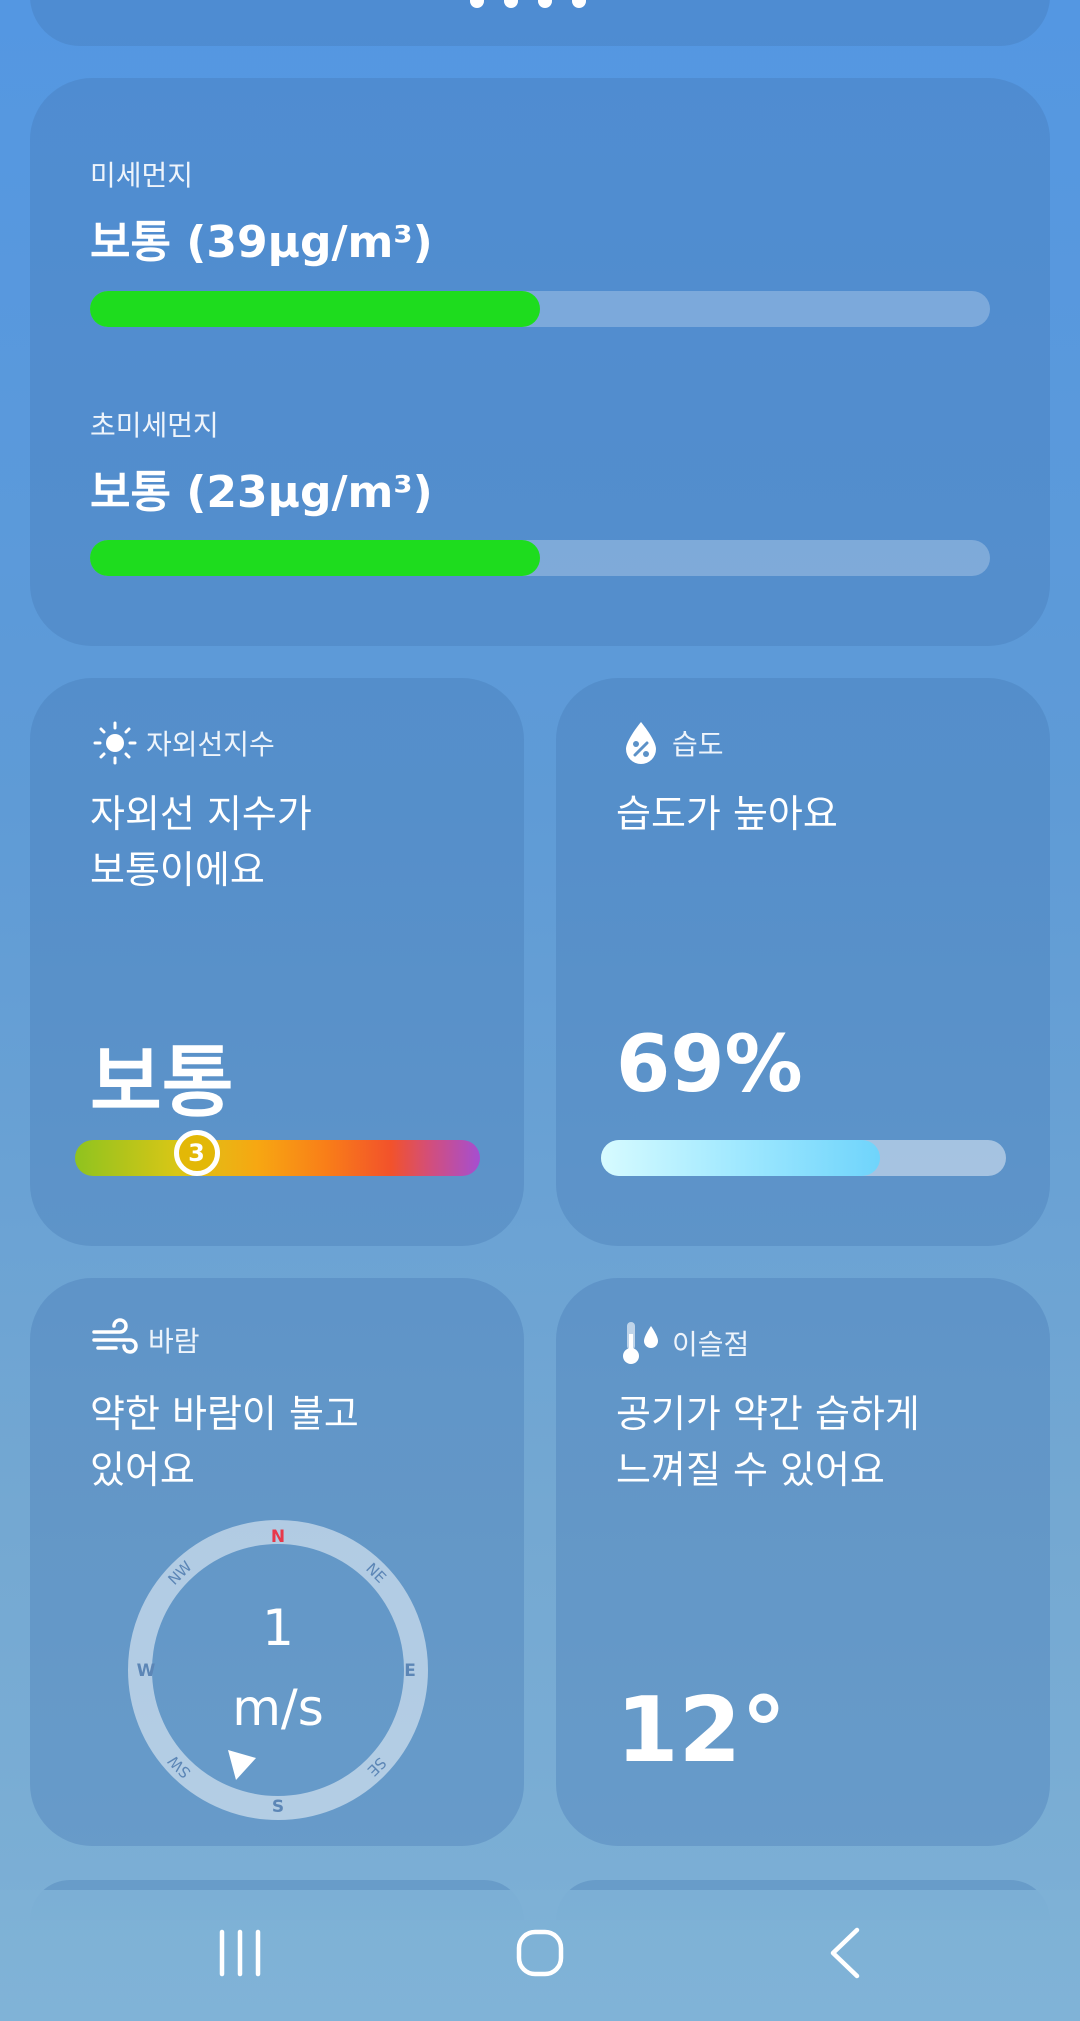 Image resolution: width=1080 pixels, height=2021 pixels. I want to click on wind-title: 바람, so click(174, 1341).